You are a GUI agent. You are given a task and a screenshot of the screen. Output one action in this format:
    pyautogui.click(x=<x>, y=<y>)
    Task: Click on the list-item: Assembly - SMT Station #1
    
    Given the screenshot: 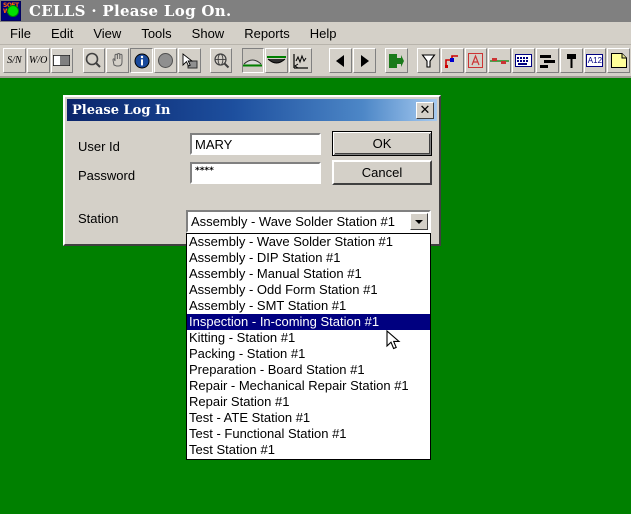 What is the action you would take?
    pyautogui.click(x=308, y=306)
    